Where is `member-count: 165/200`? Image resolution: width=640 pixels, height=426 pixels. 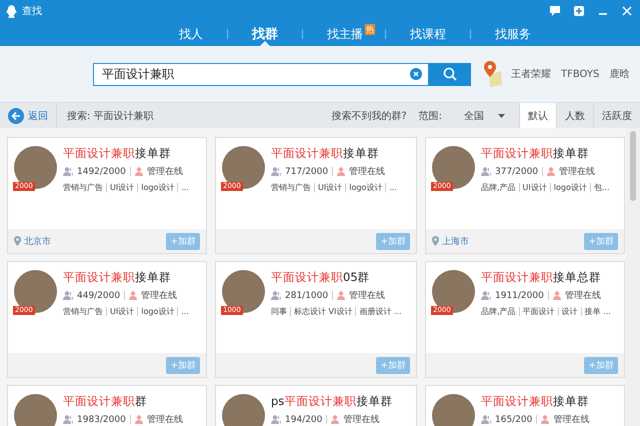
member-count: 165/200 is located at coordinates (513, 419).